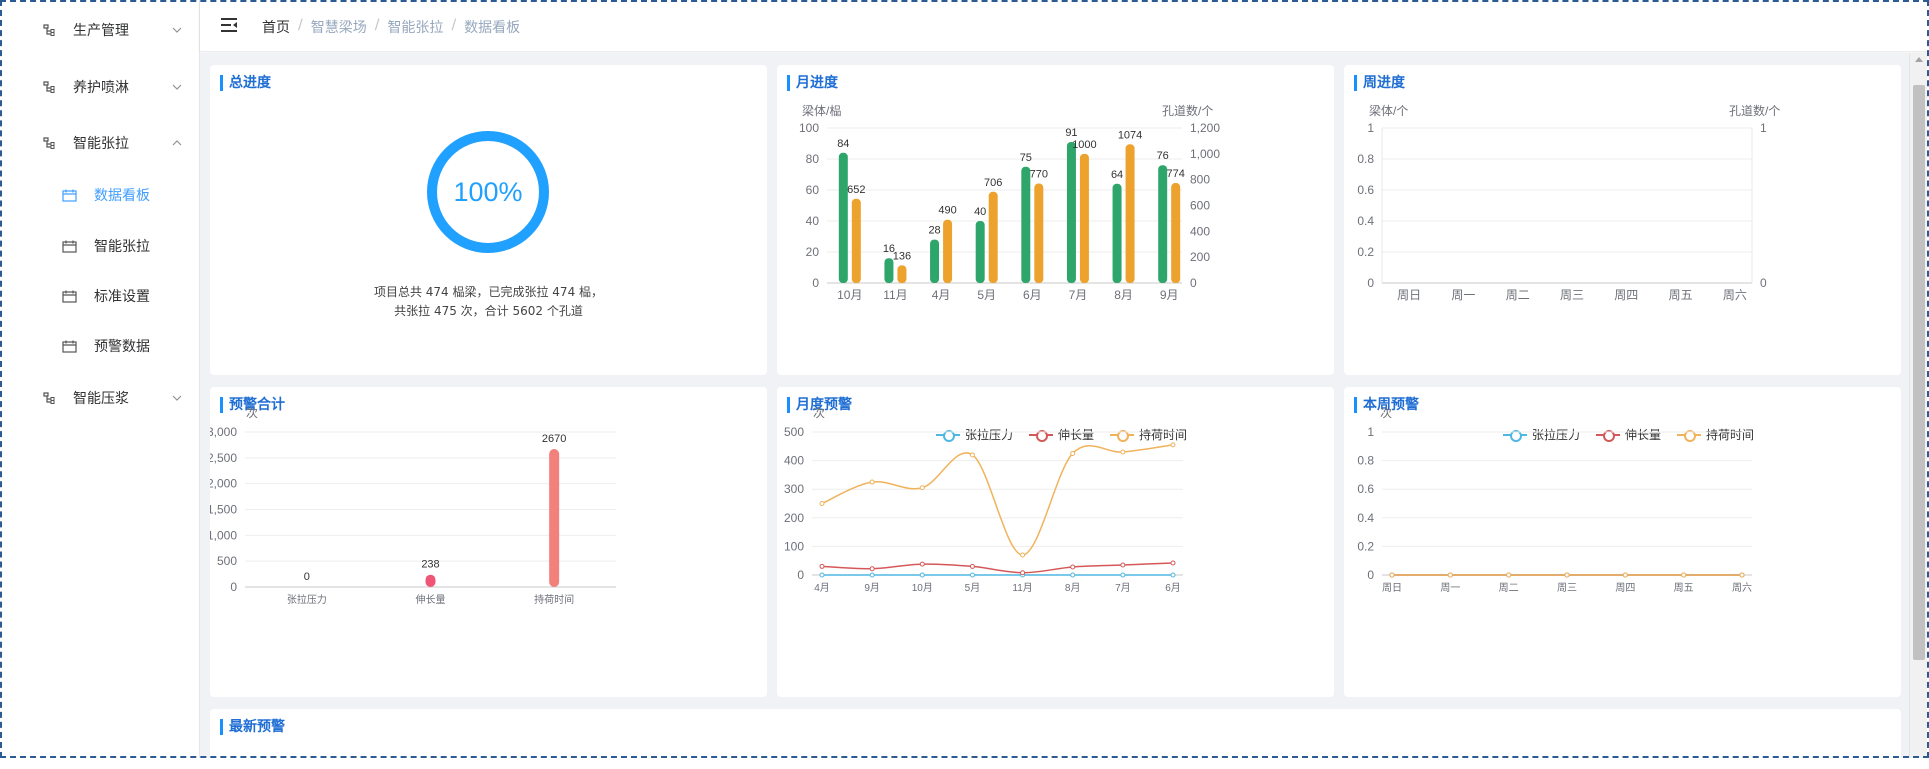  What do you see at coordinates (177, 143) in the screenshot?
I see `chevron-up-icon` at bounding box center [177, 143].